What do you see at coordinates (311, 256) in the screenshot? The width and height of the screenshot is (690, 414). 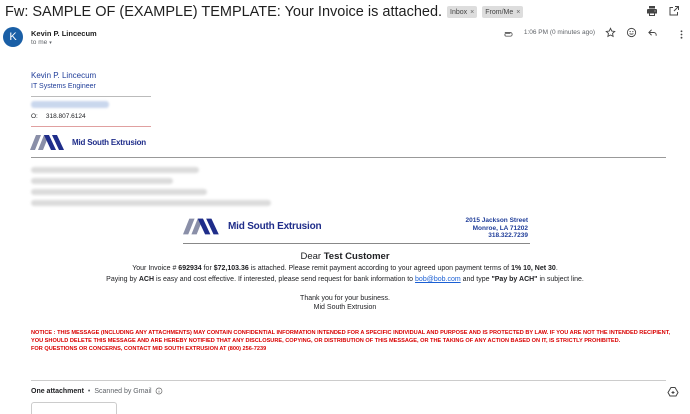 I see `greeting-prefix: Dear` at bounding box center [311, 256].